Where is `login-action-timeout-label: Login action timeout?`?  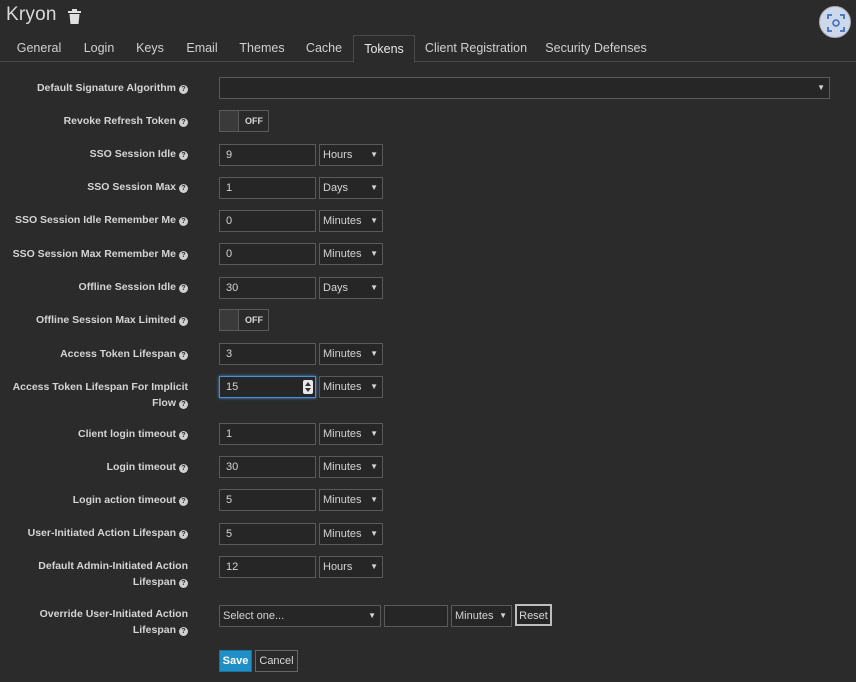
login-action-timeout-label: Login action timeout? is located at coordinates (94, 500).